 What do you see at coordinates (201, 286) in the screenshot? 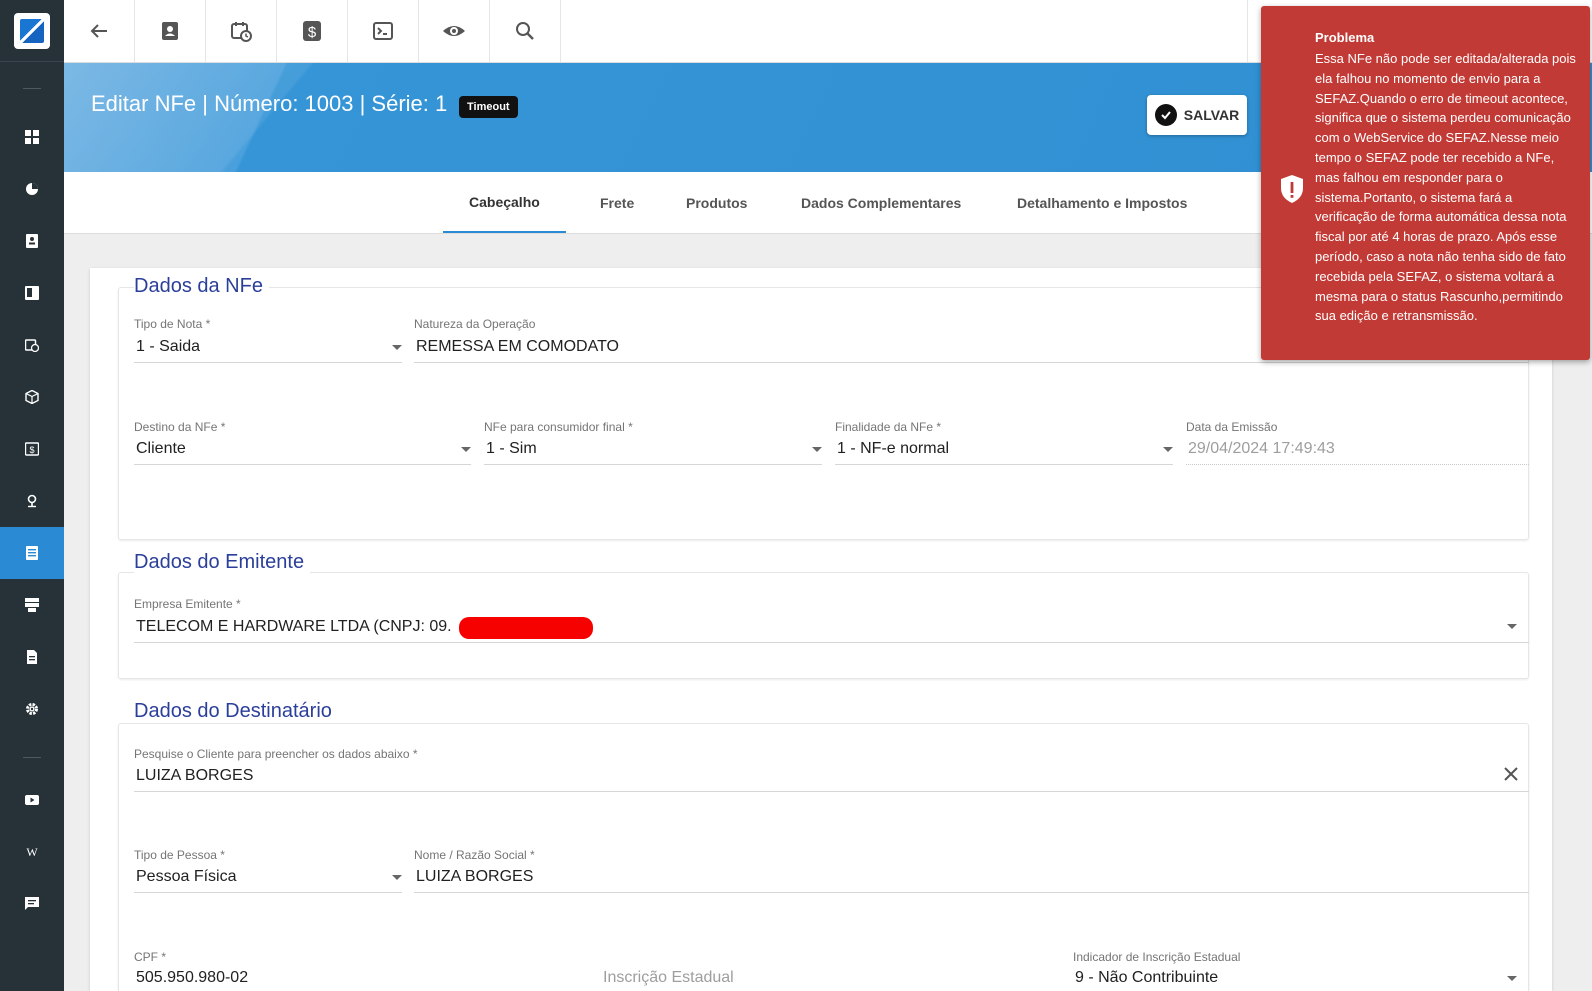
I see `section-title: Dados da NFe` at bounding box center [201, 286].